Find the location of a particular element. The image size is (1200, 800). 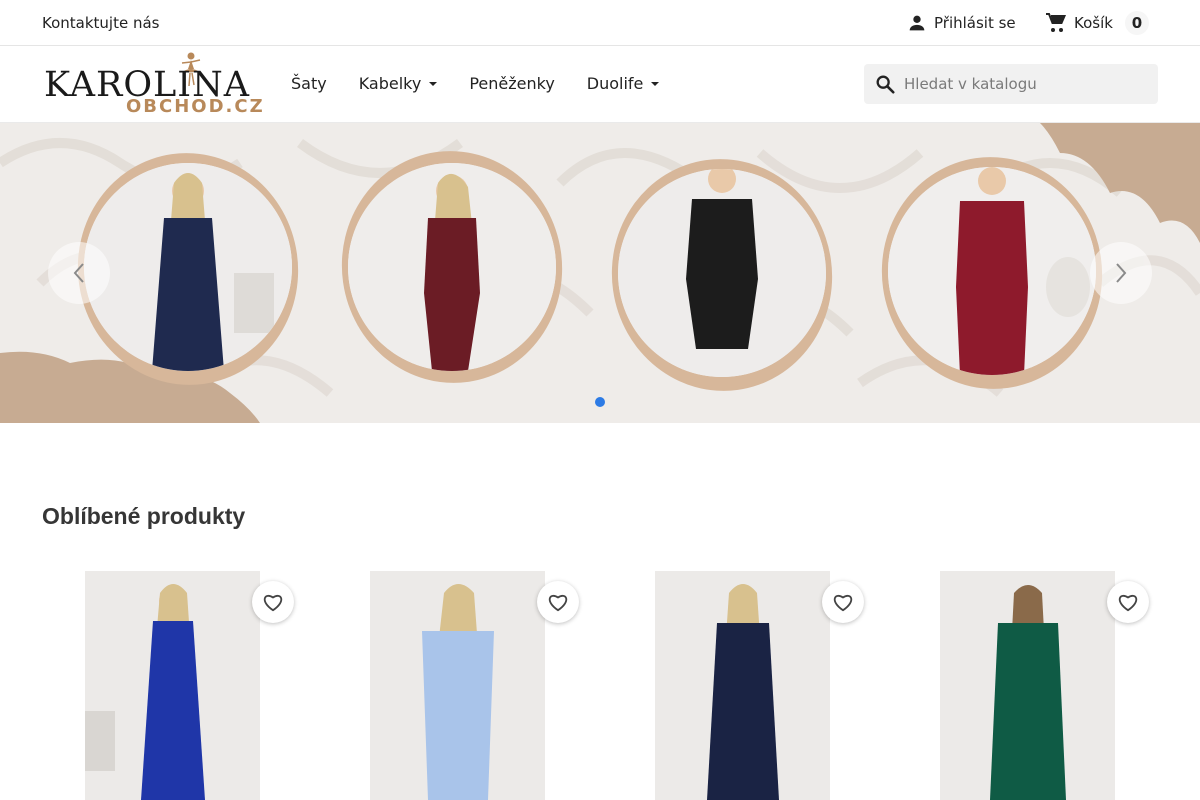

nav-label: Peněženky is located at coordinates (512, 83).